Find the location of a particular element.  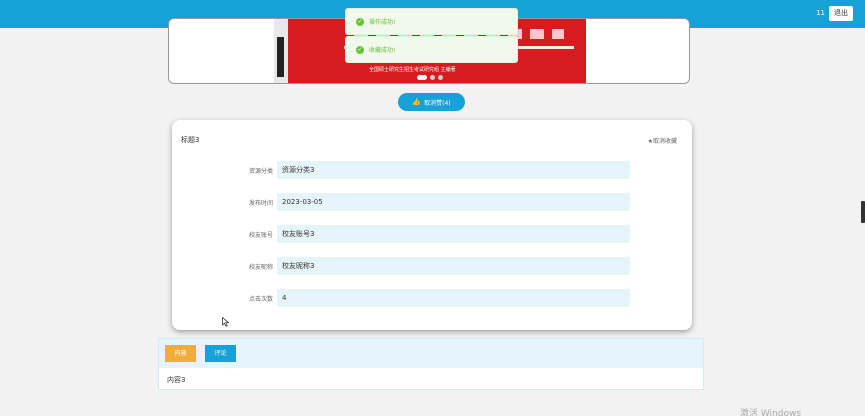

unlike-button: 👍 取消赞(4) is located at coordinates (431, 102).